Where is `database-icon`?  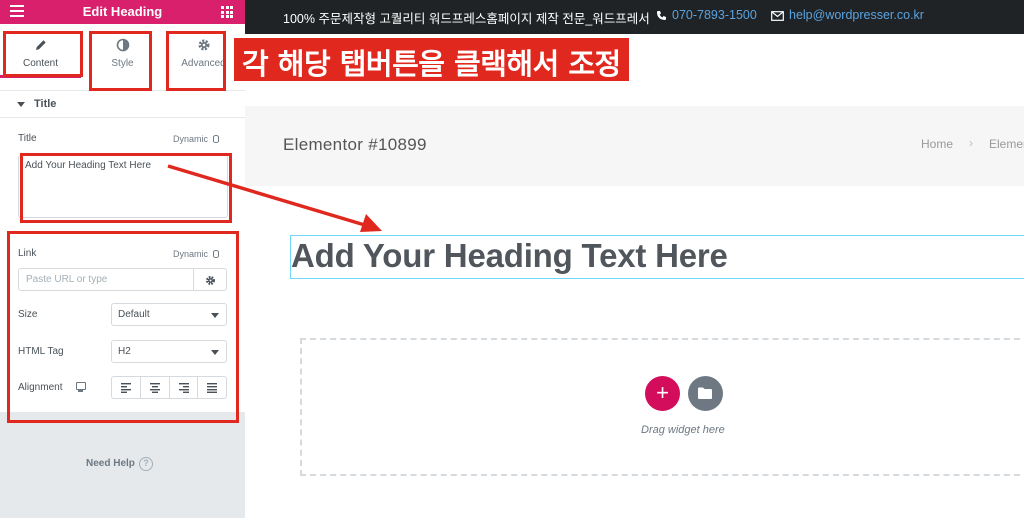 database-icon is located at coordinates (216, 139).